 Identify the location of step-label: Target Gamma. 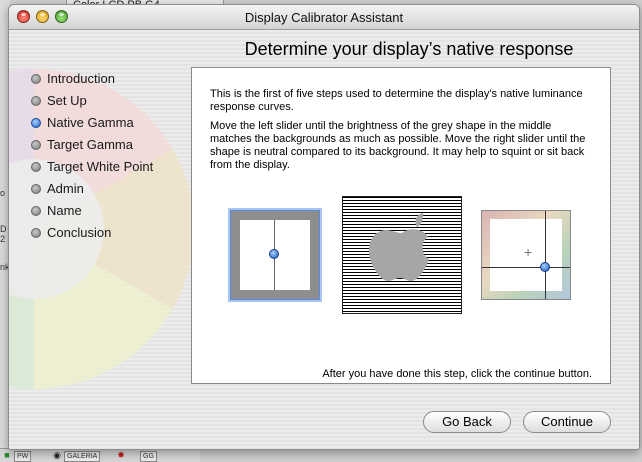
(90, 144).